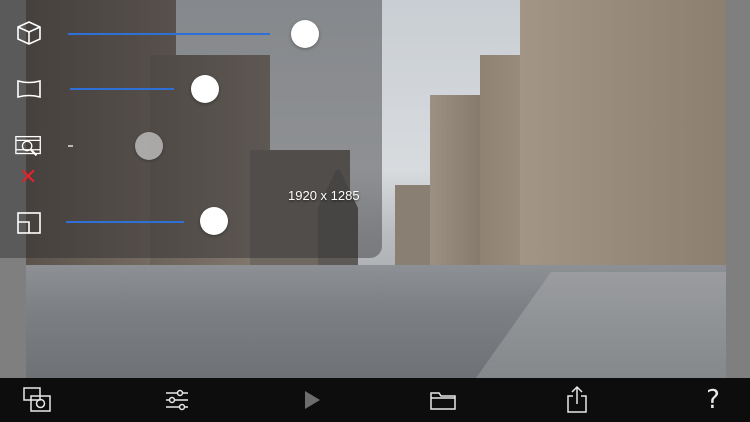  What do you see at coordinates (213, 221) in the screenshot?
I see `slider-4-knob` at bounding box center [213, 221].